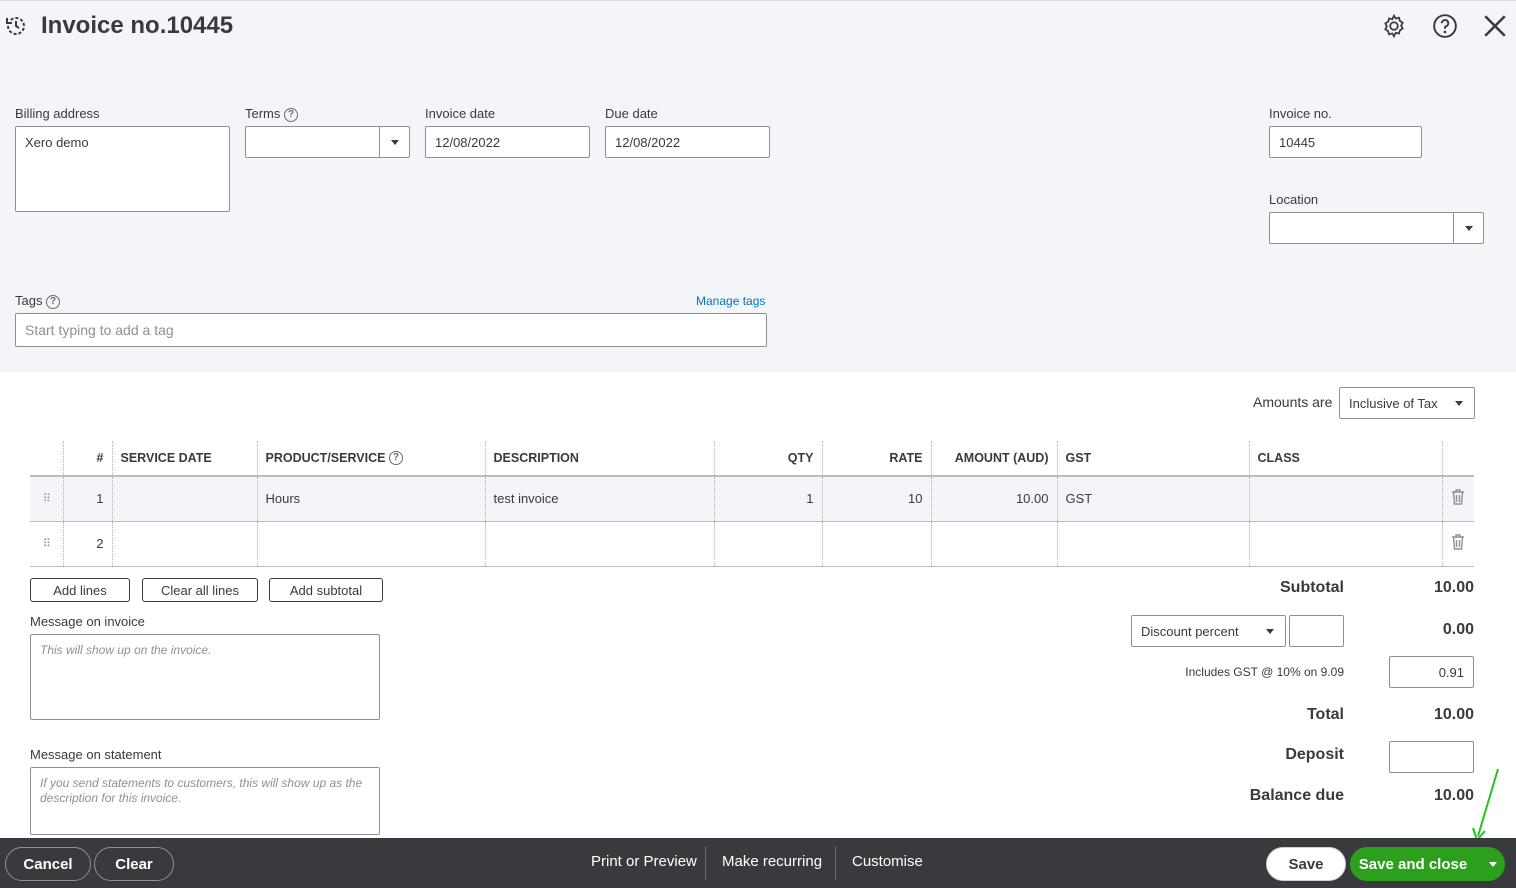 Image resolution: width=1516 pixels, height=888 pixels. Describe the element at coordinates (16, 26) in the screenshot. I see `history-icon` at that location.